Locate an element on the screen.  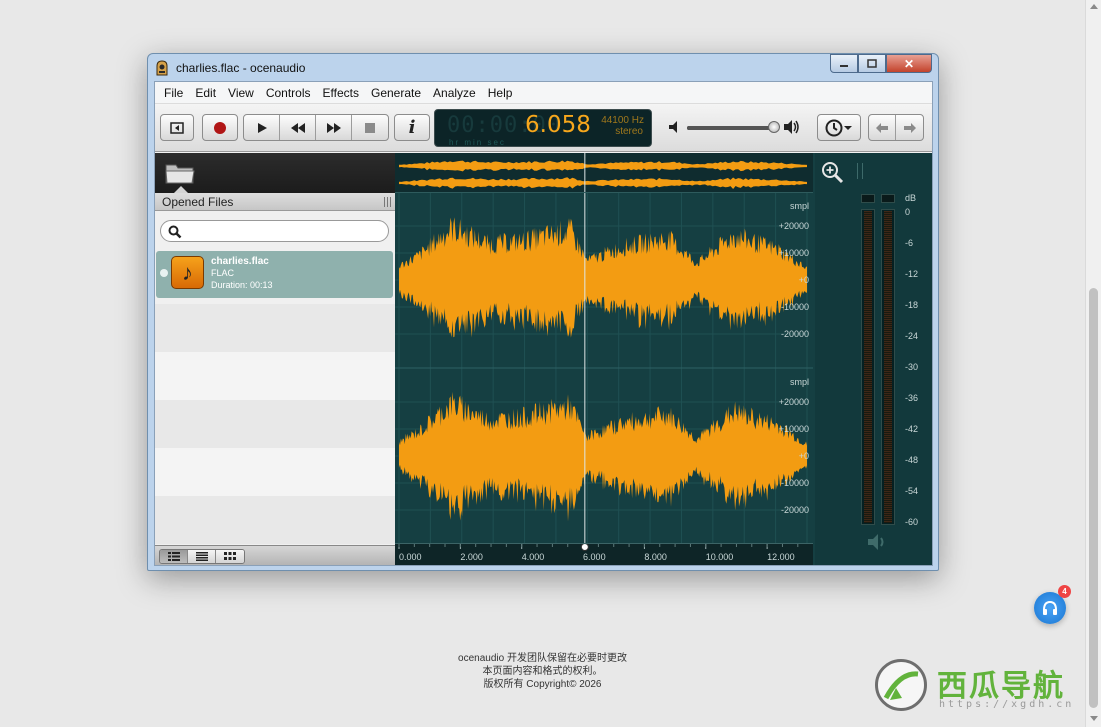
skip-to-start-icon is located at coordinates (177, 127).